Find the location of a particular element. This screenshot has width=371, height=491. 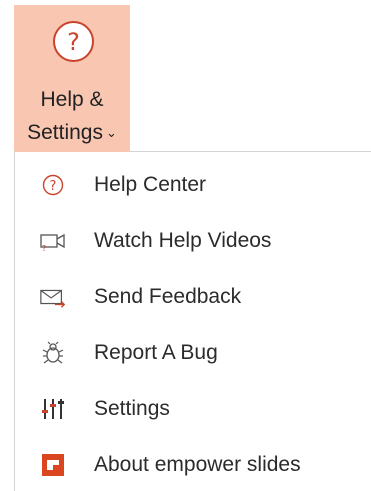

envelope-arrow-icon is located at coordinates (53, 297).